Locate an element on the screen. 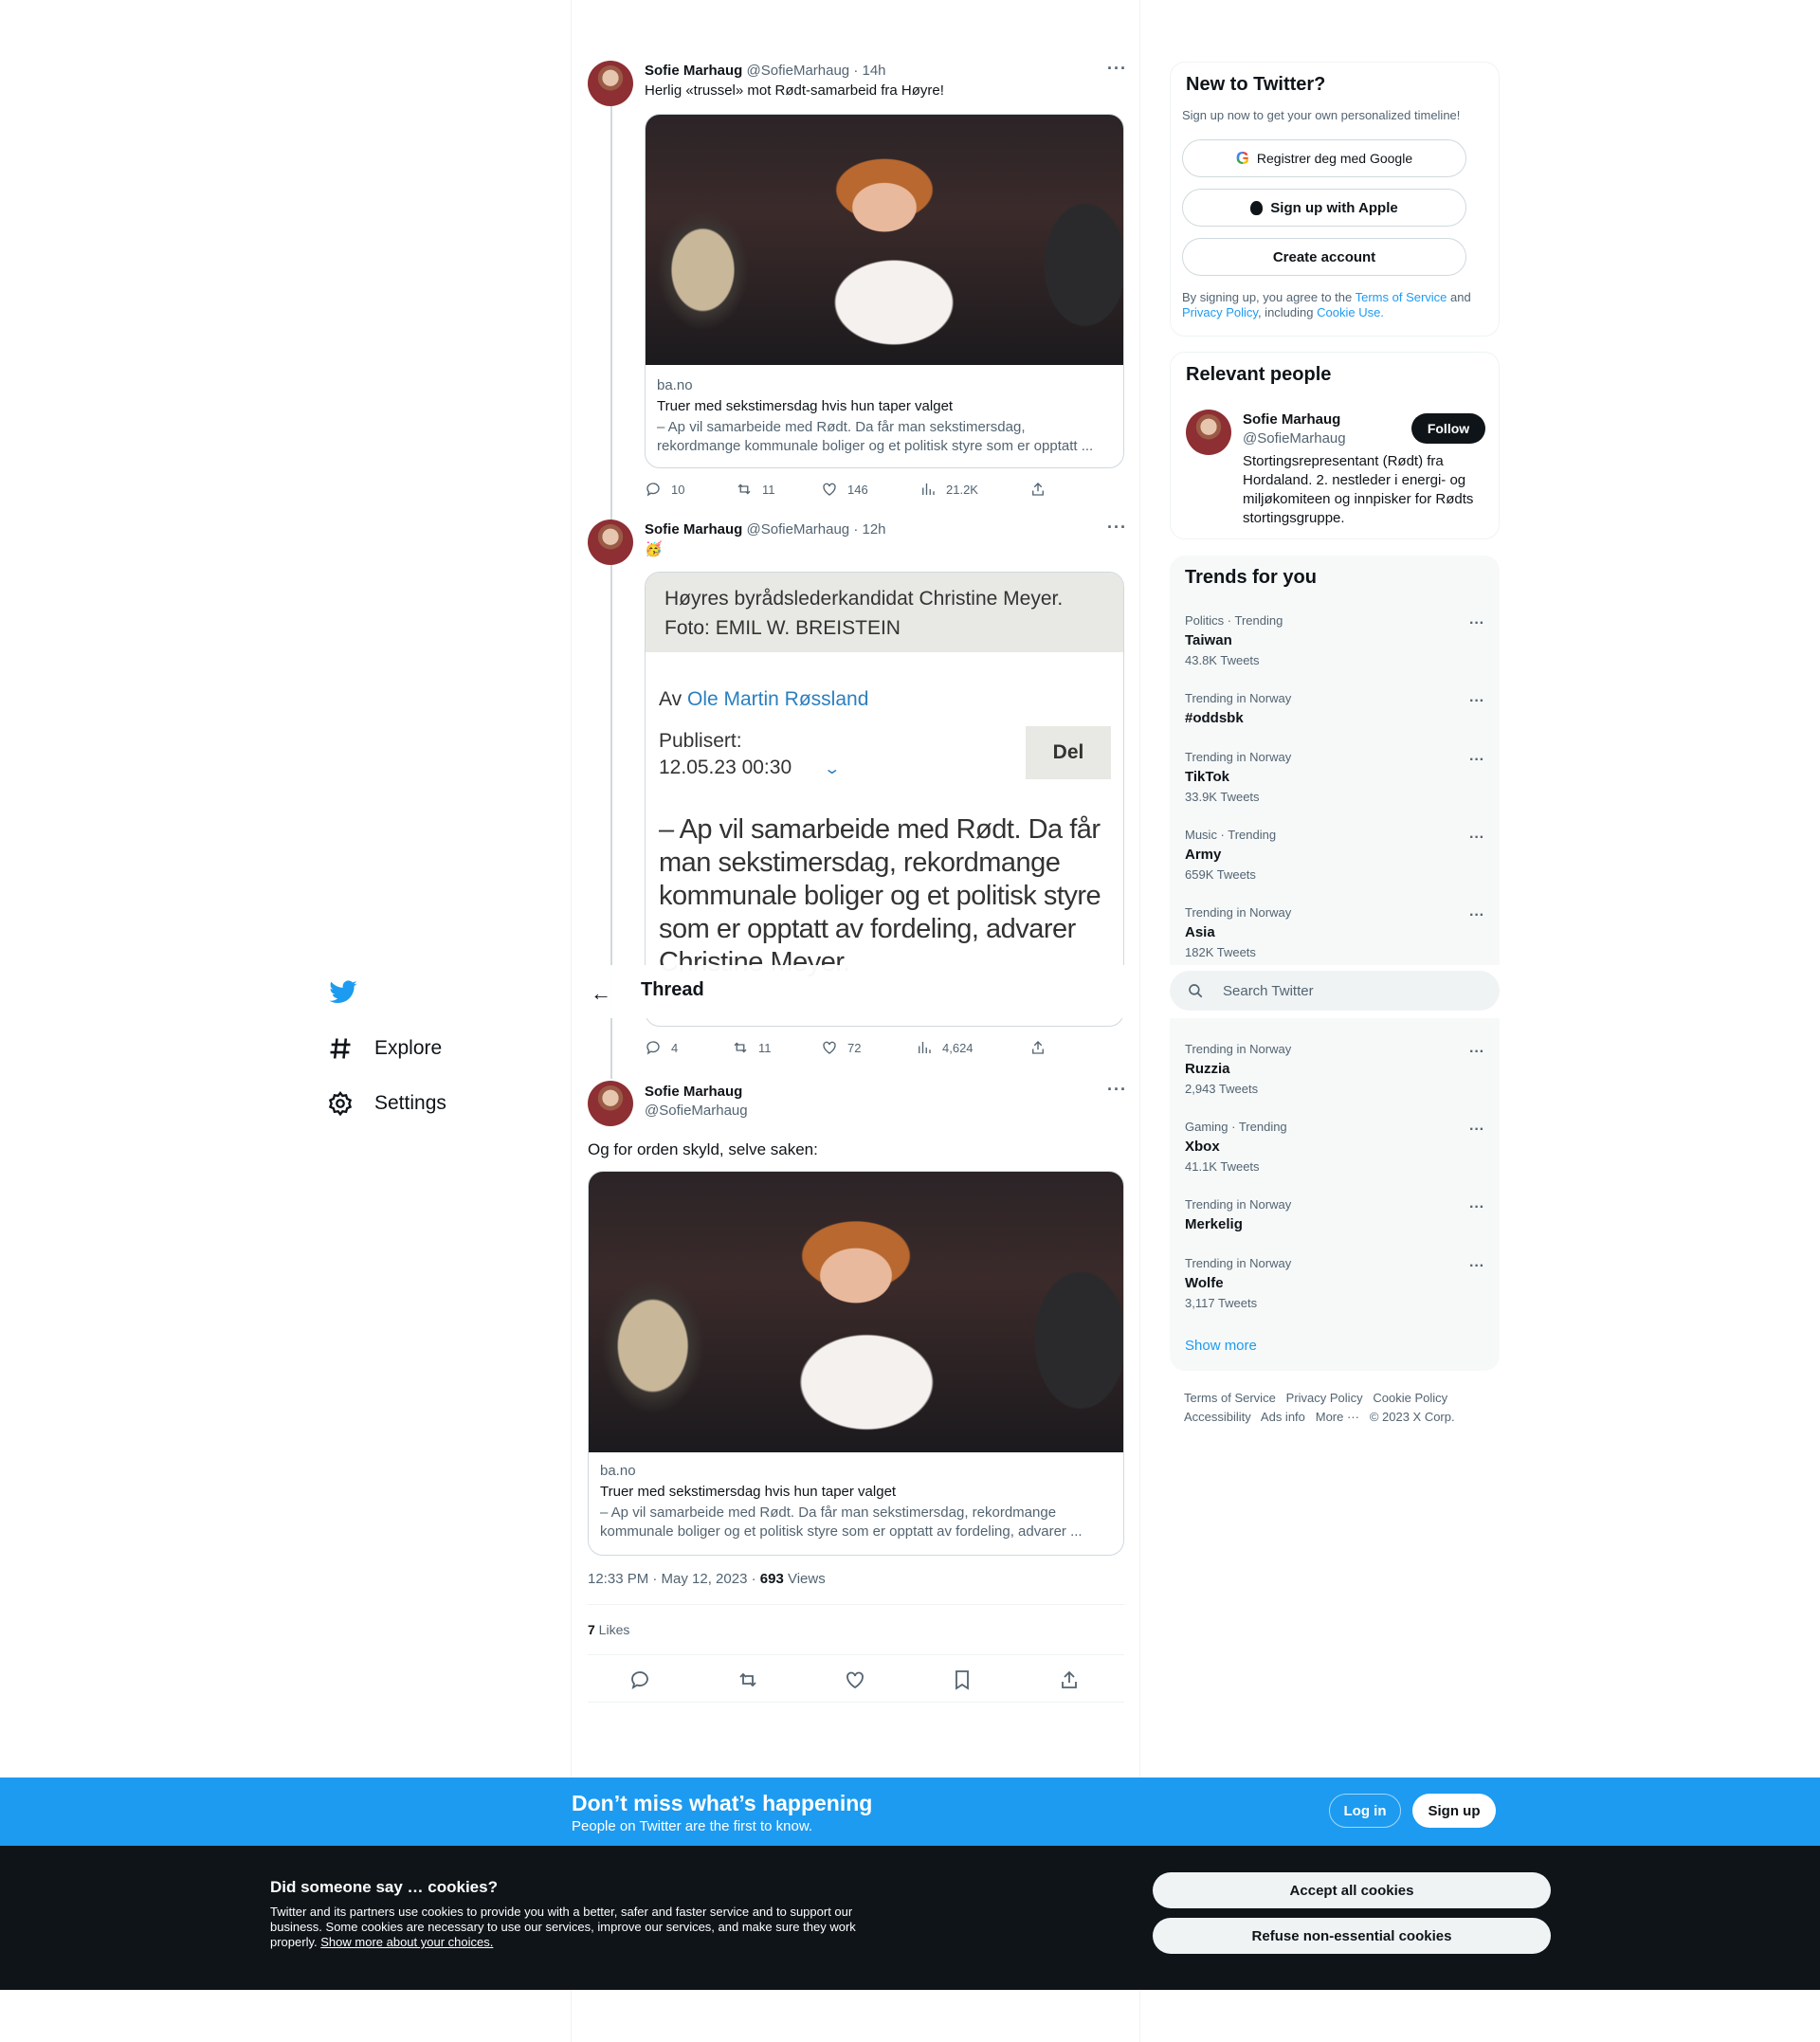 This screenshot has height=2042, width=1820. heart-icon is located at coordinates (855, 1679).